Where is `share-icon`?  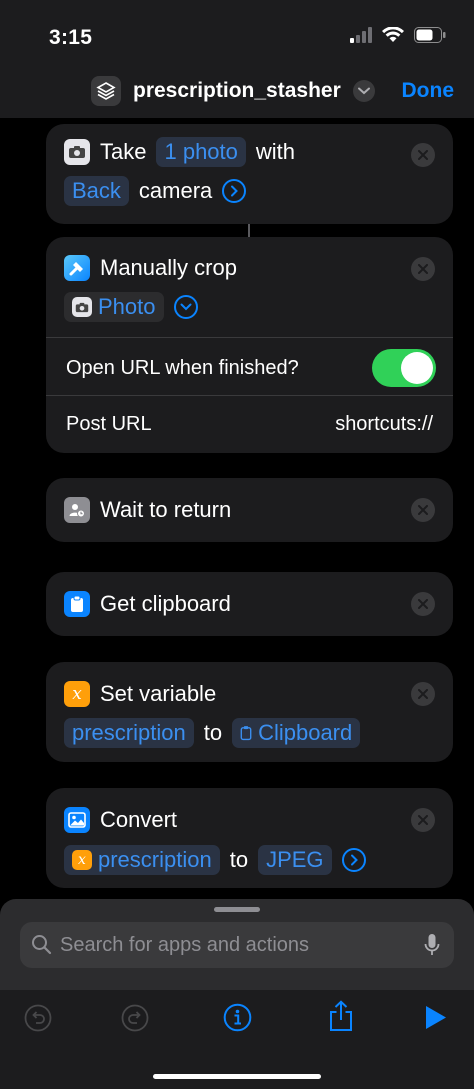 share-icon is located at coordinates (341, 1016).